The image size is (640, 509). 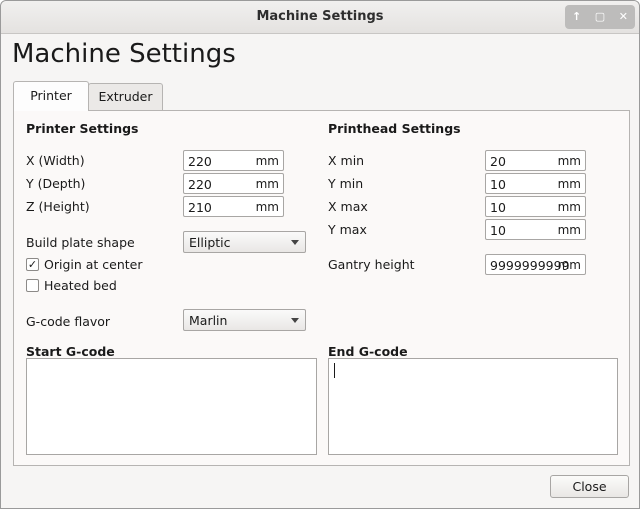 I want to click on x-width-value: 220, so click(x=200, y=161).